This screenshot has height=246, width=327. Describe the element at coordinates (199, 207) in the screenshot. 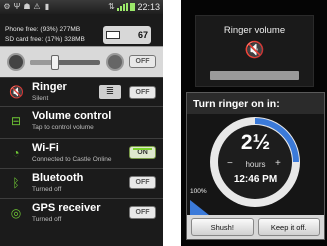

I see `progress-wedge` at that location.